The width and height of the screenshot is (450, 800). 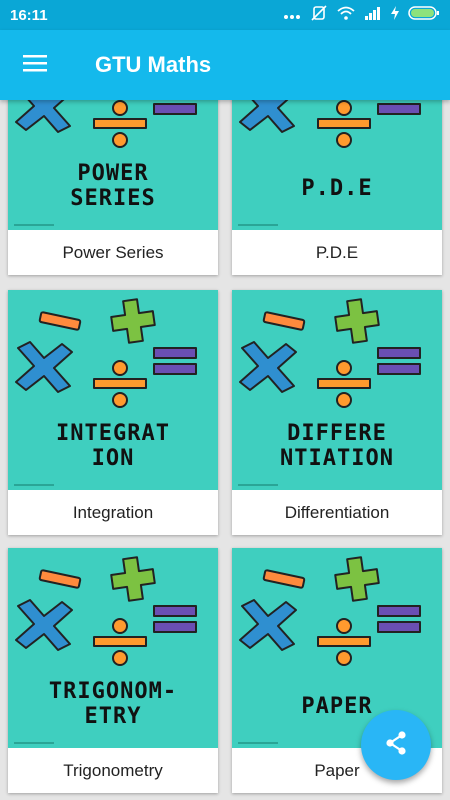 I want to click on card-label: Power Series, so click(x=113, y=252).